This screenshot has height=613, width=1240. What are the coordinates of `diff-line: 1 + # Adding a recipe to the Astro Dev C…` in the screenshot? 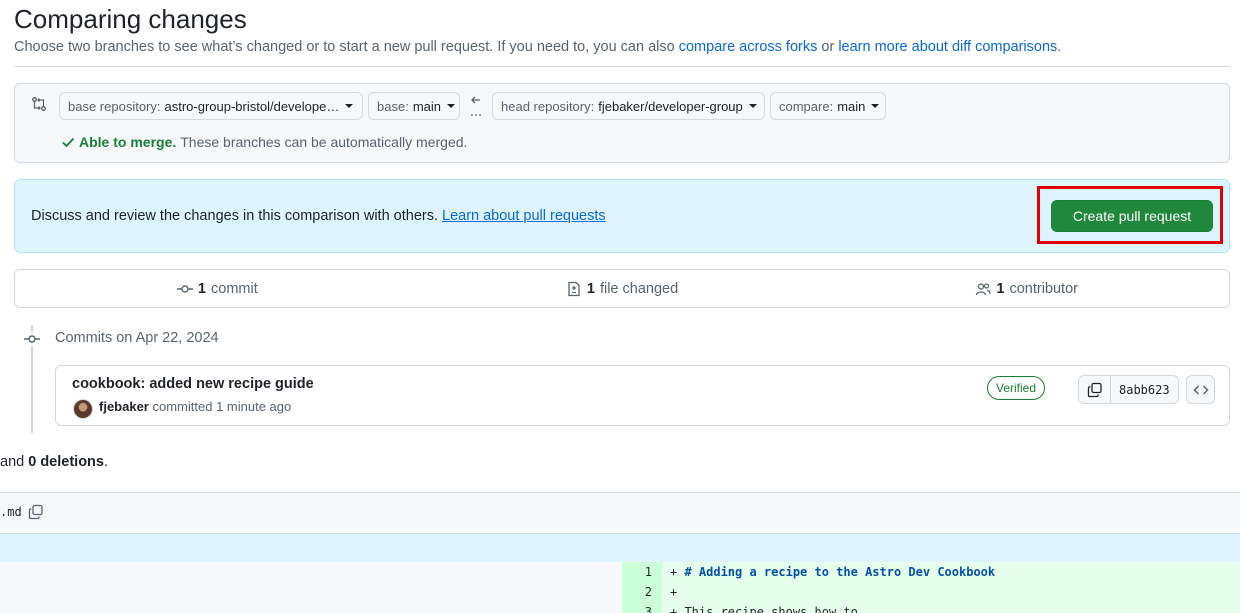 It's located at (931, 572).